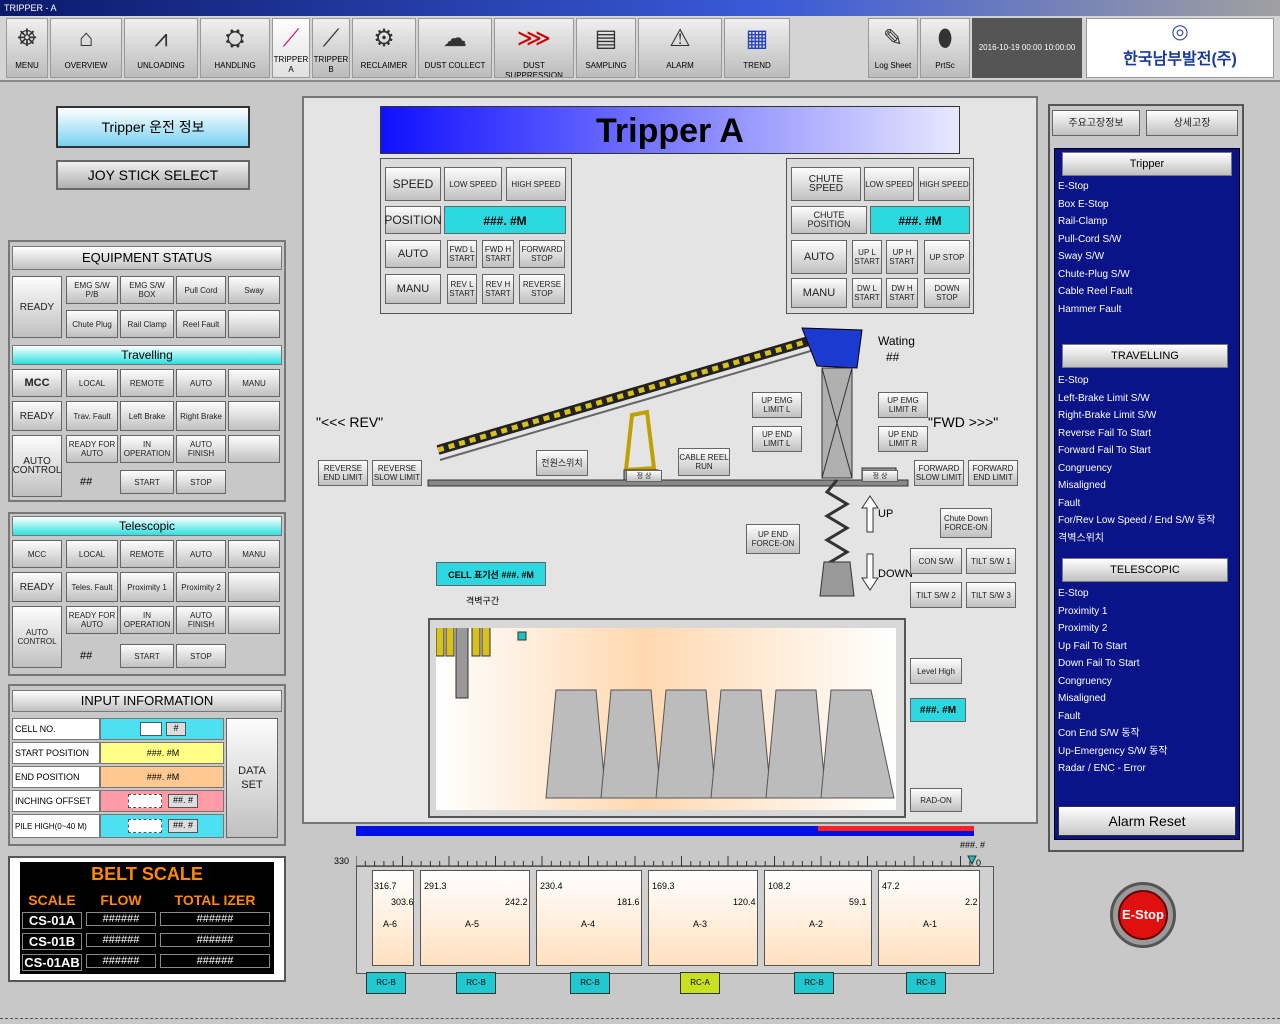 The image size is (1280, 1024). What do you see at coordinates (162, 729) in the screenshot?
I see `cell-no-field: #` at bounding box center [162, 729].